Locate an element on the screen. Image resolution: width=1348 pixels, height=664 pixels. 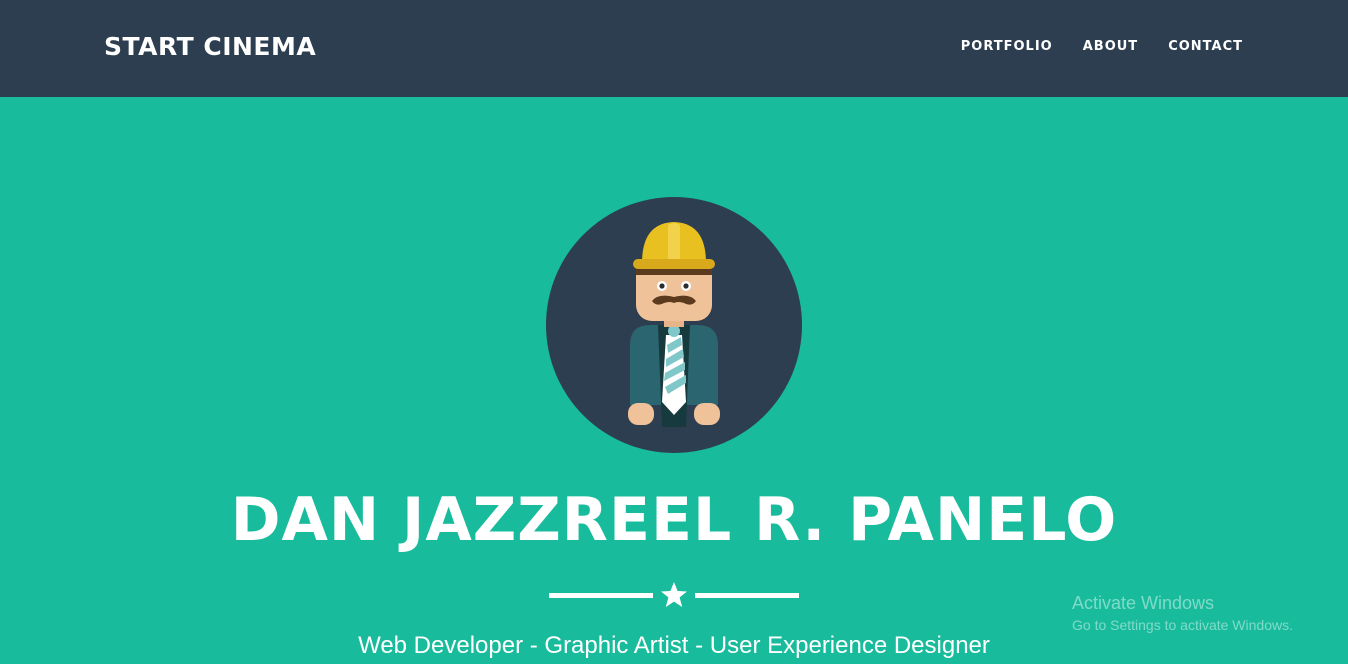
brand-link: START CINEMA is located at coordinates (210, 47).